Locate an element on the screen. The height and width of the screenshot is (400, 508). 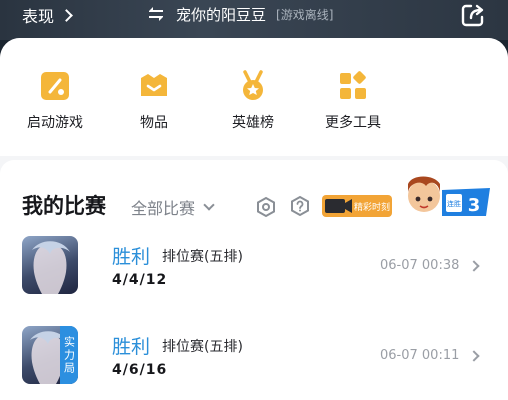
swap-icon is located at coordinates (156, 14).